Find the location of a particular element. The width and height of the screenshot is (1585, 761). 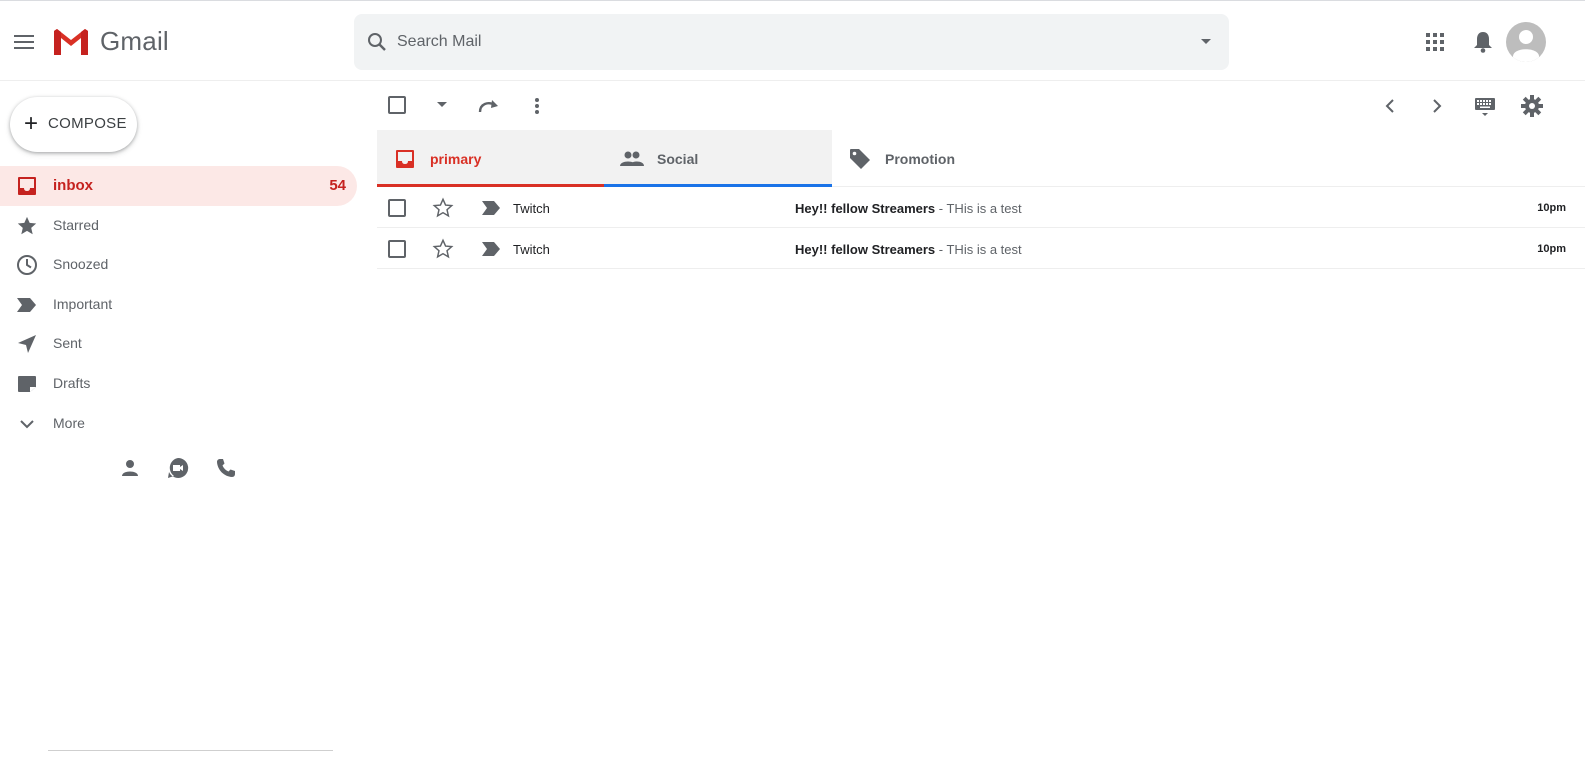

sidebar-item-label: More is located at coordinates (69, 423).